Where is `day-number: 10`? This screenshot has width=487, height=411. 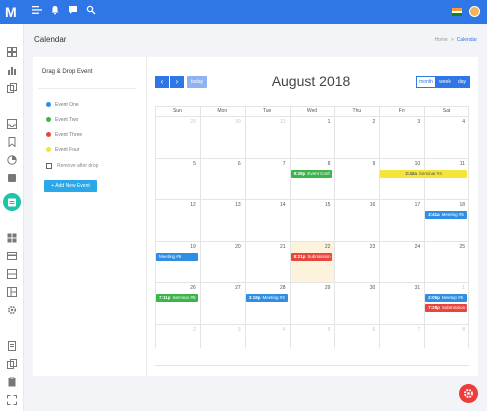
day-number: 10 is located at coordinates (415, 164).